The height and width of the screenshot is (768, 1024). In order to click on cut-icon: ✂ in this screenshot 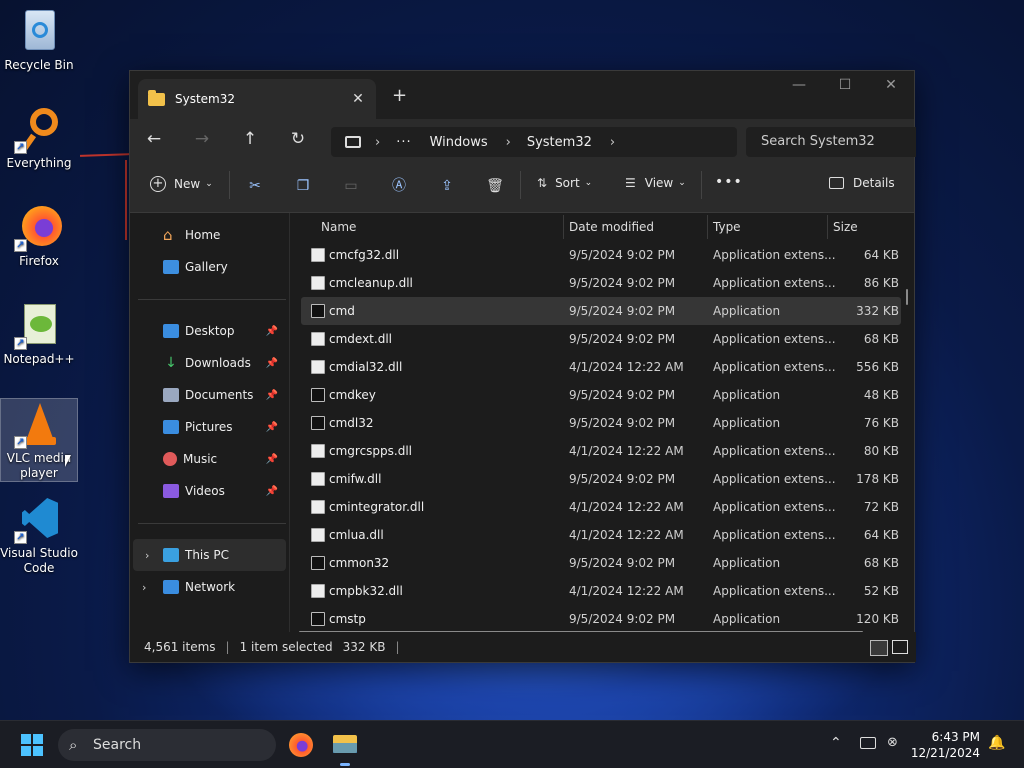, I will do `click(255, 186)`.